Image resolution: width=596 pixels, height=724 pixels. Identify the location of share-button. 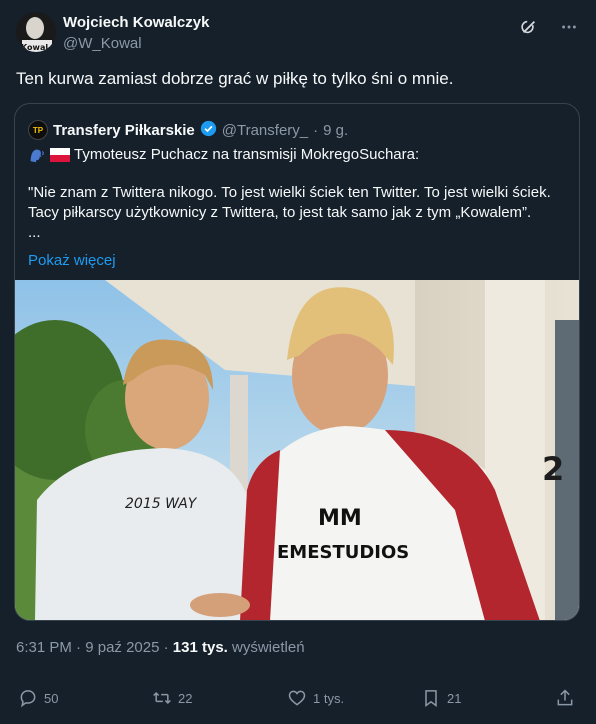
(565, 698).